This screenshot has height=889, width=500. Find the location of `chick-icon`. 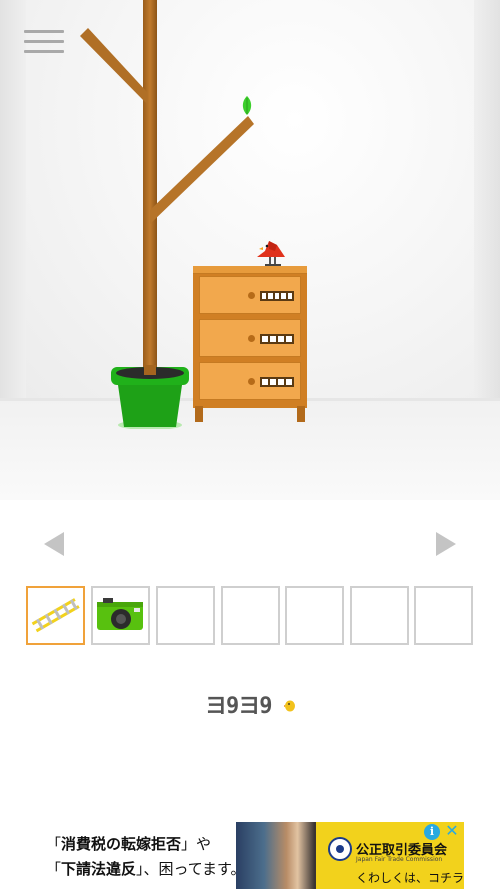

chick-icon is located at coordinates (289, 706).